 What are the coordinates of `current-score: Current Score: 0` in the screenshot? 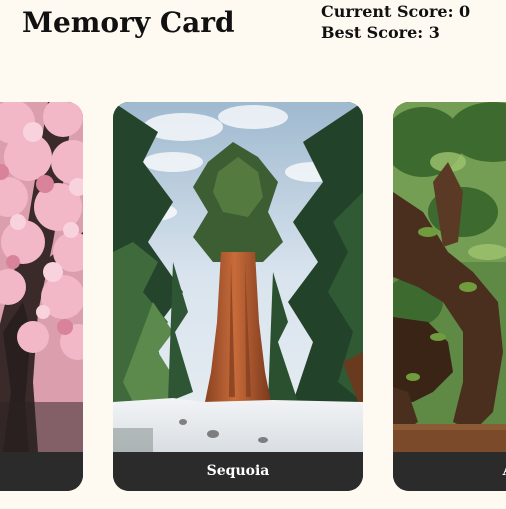 It's located at (396, 11).